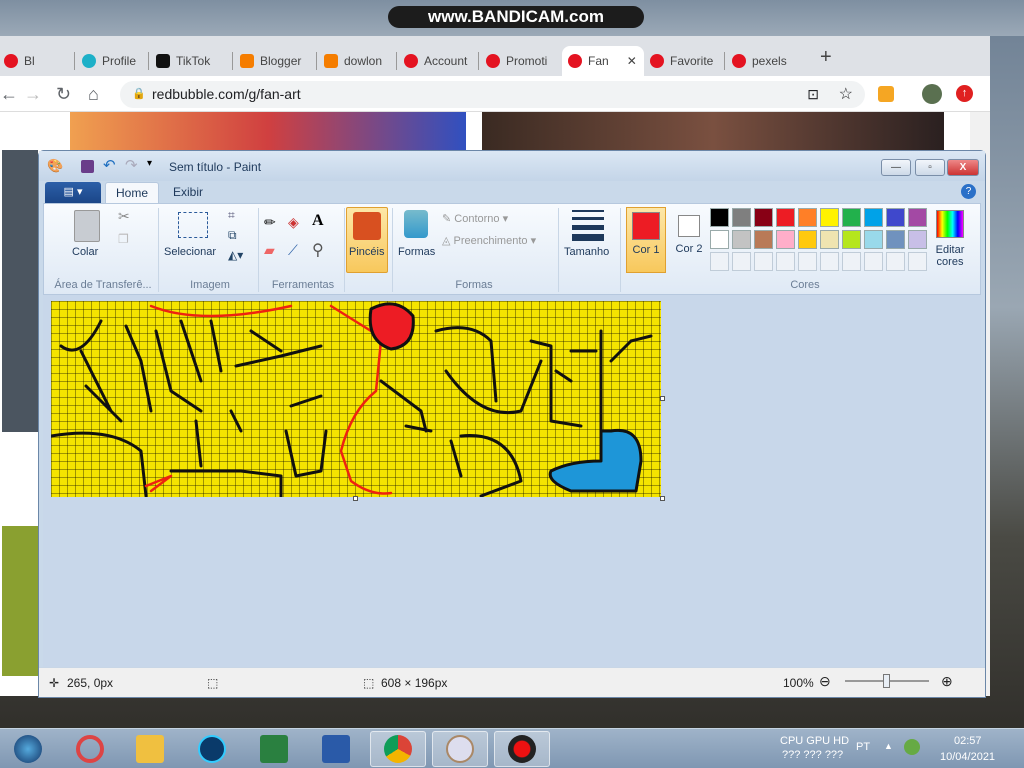  Describe the element at coordinates (355, 498) in the screenshot. I see `resize-handle-bottom` at that location.